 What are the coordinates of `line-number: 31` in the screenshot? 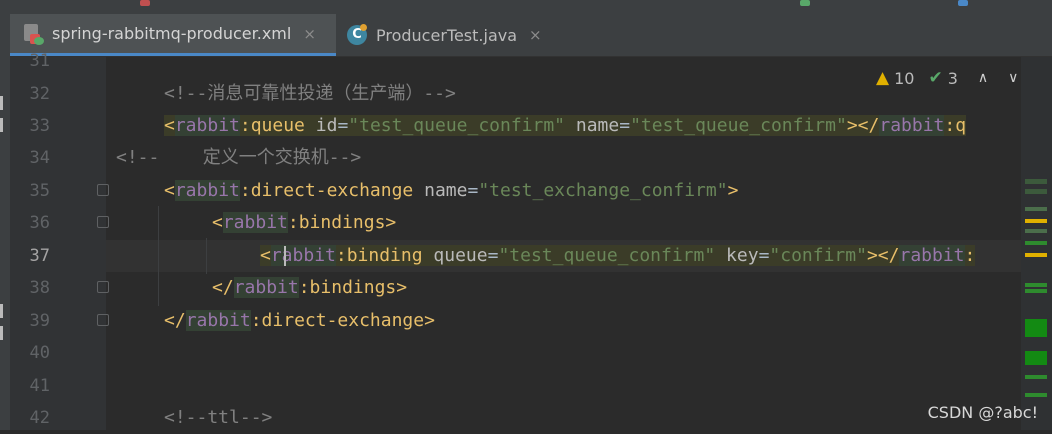 It's located at (39, 61).